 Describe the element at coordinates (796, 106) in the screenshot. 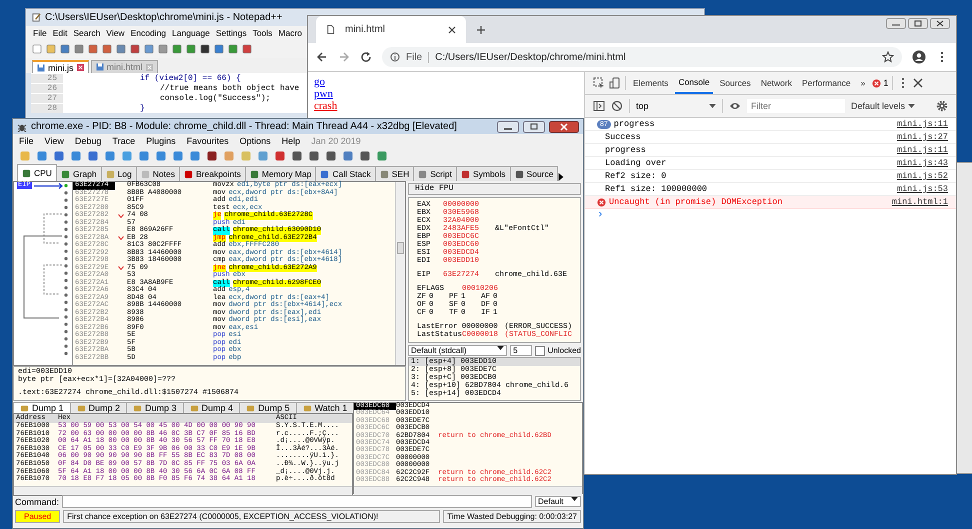

I see `filter-field: Filter` at that location.